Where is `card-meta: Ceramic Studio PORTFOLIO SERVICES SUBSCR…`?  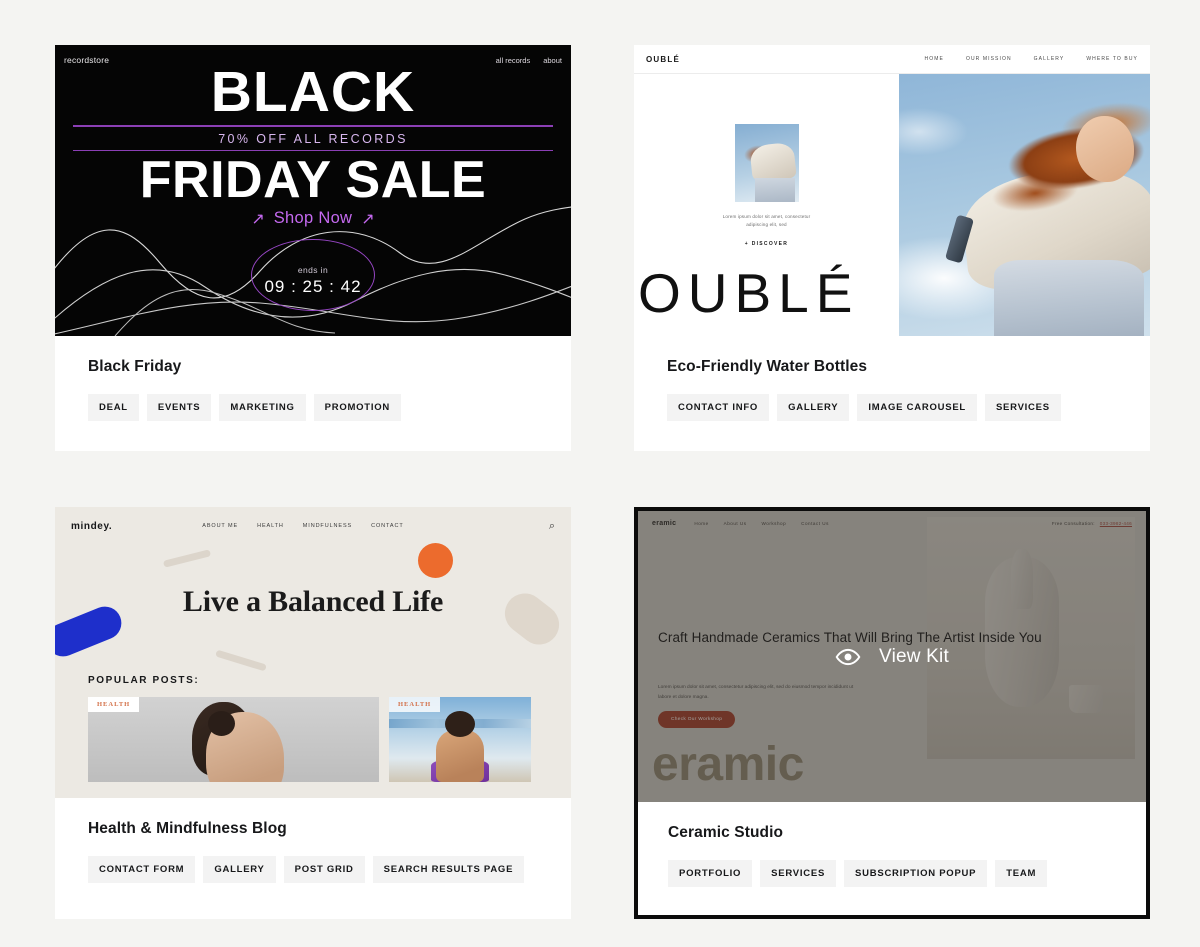
card-meta: Ceramic Studio PORTFOLIO SERVICES SUBSCR… is located at coordinates (892, 858).